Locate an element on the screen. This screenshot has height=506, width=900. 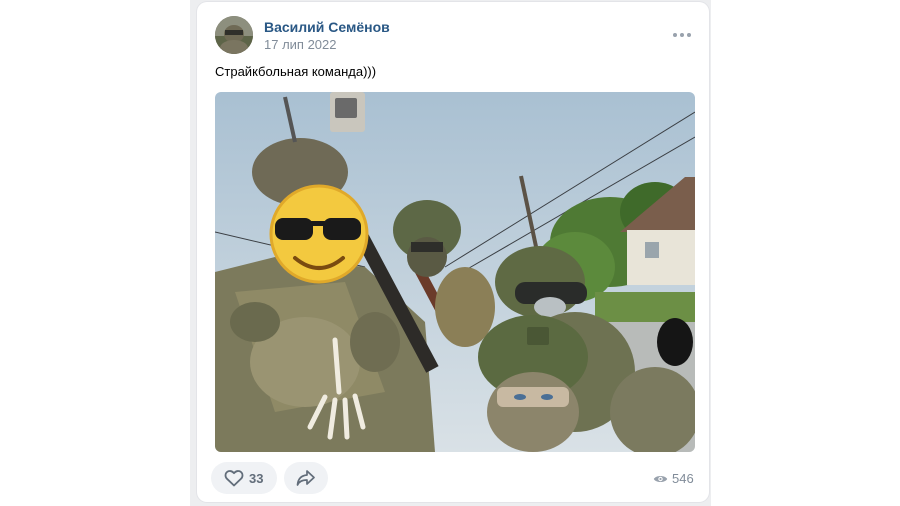
author-name: Василий Семёнов is located at coordinates (327, 27).